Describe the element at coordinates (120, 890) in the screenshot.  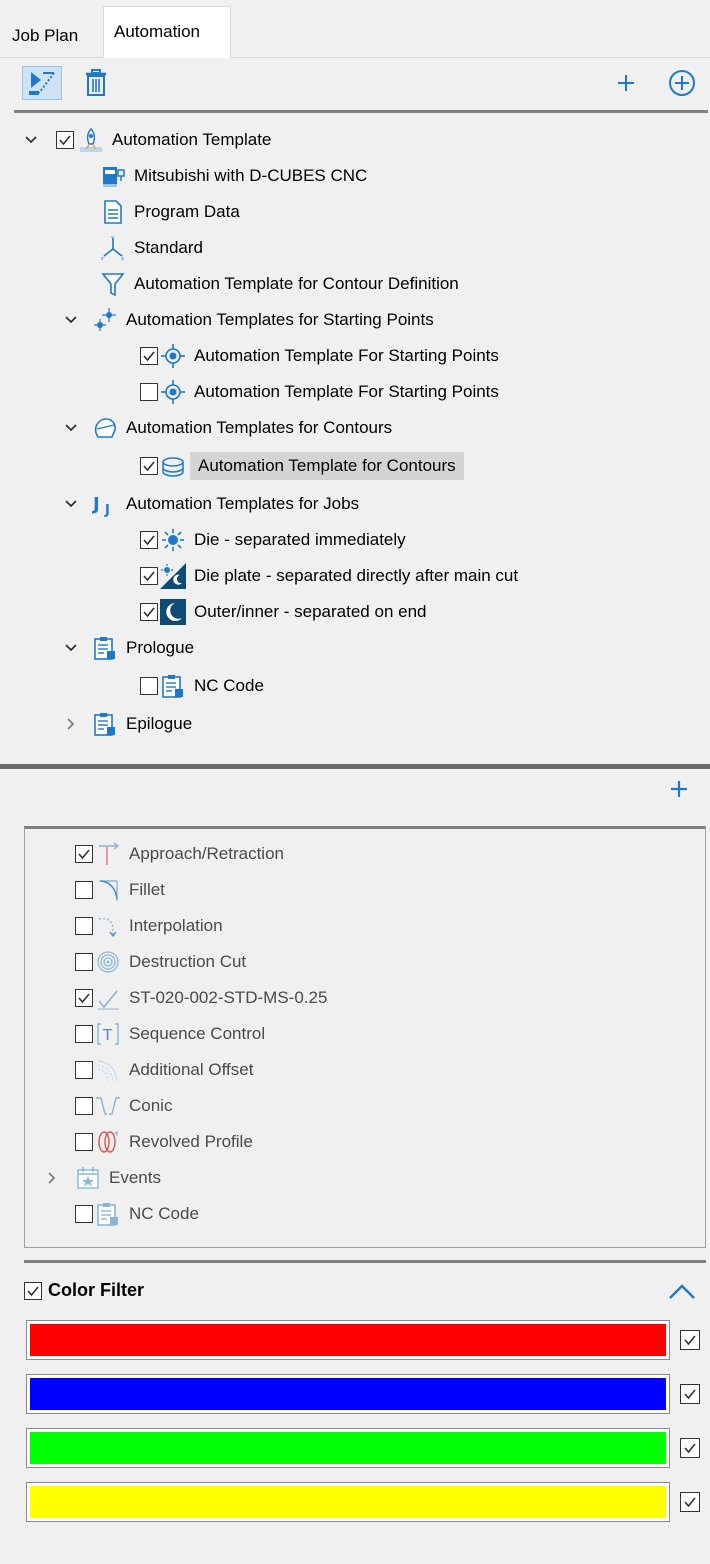
I see `feature-fillet: Fillet` at that location.